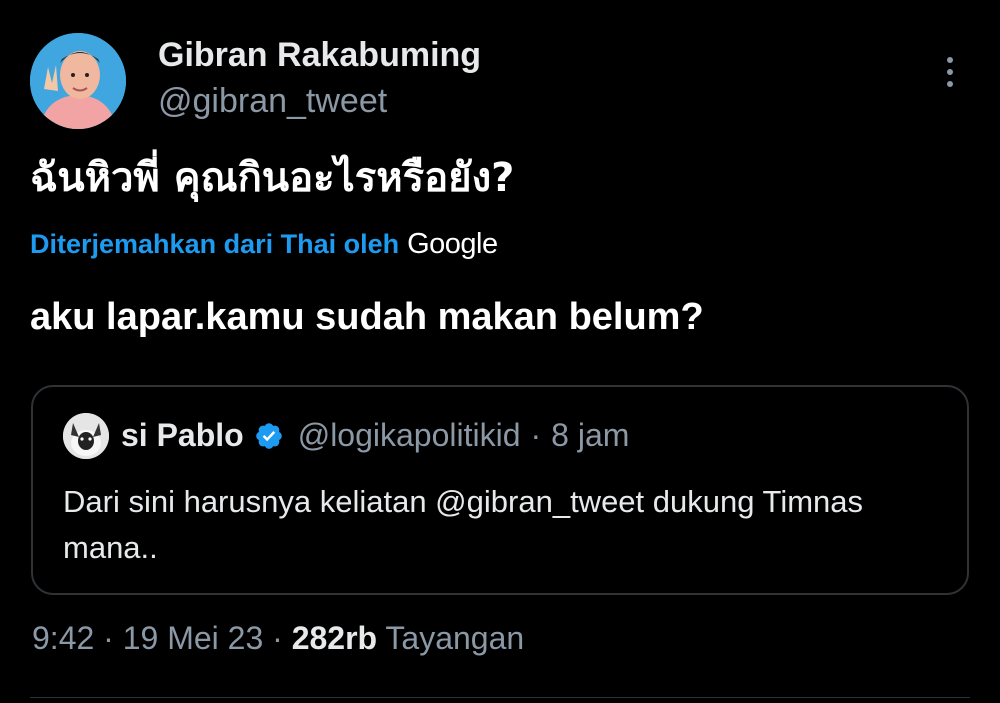  Describe the element at coordinates (272, 178) in the screenshot. I see `tweet-original-text: ฉันหิวพี่ คุณกินอะไรหรือยัง?` at that location.